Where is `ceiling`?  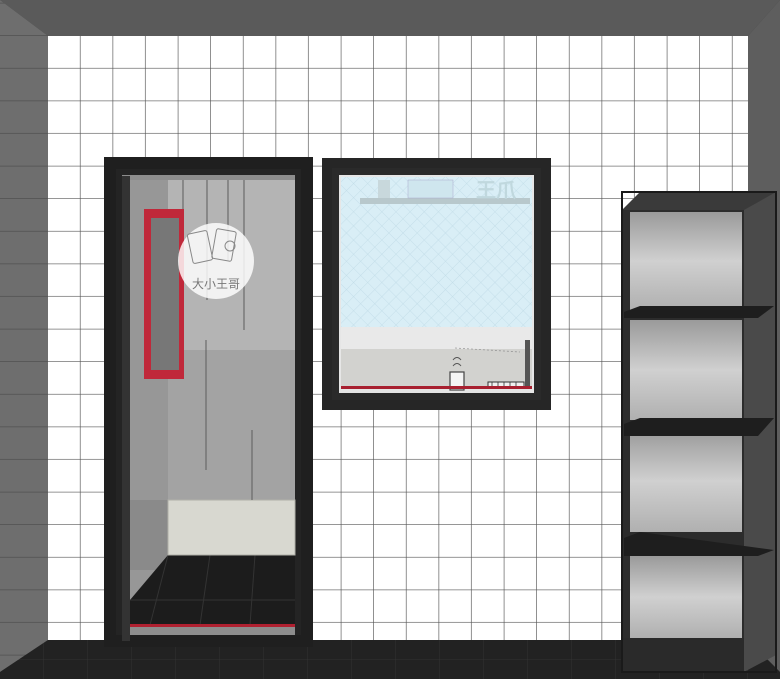
ceiling is located at coordinates (390, 18).